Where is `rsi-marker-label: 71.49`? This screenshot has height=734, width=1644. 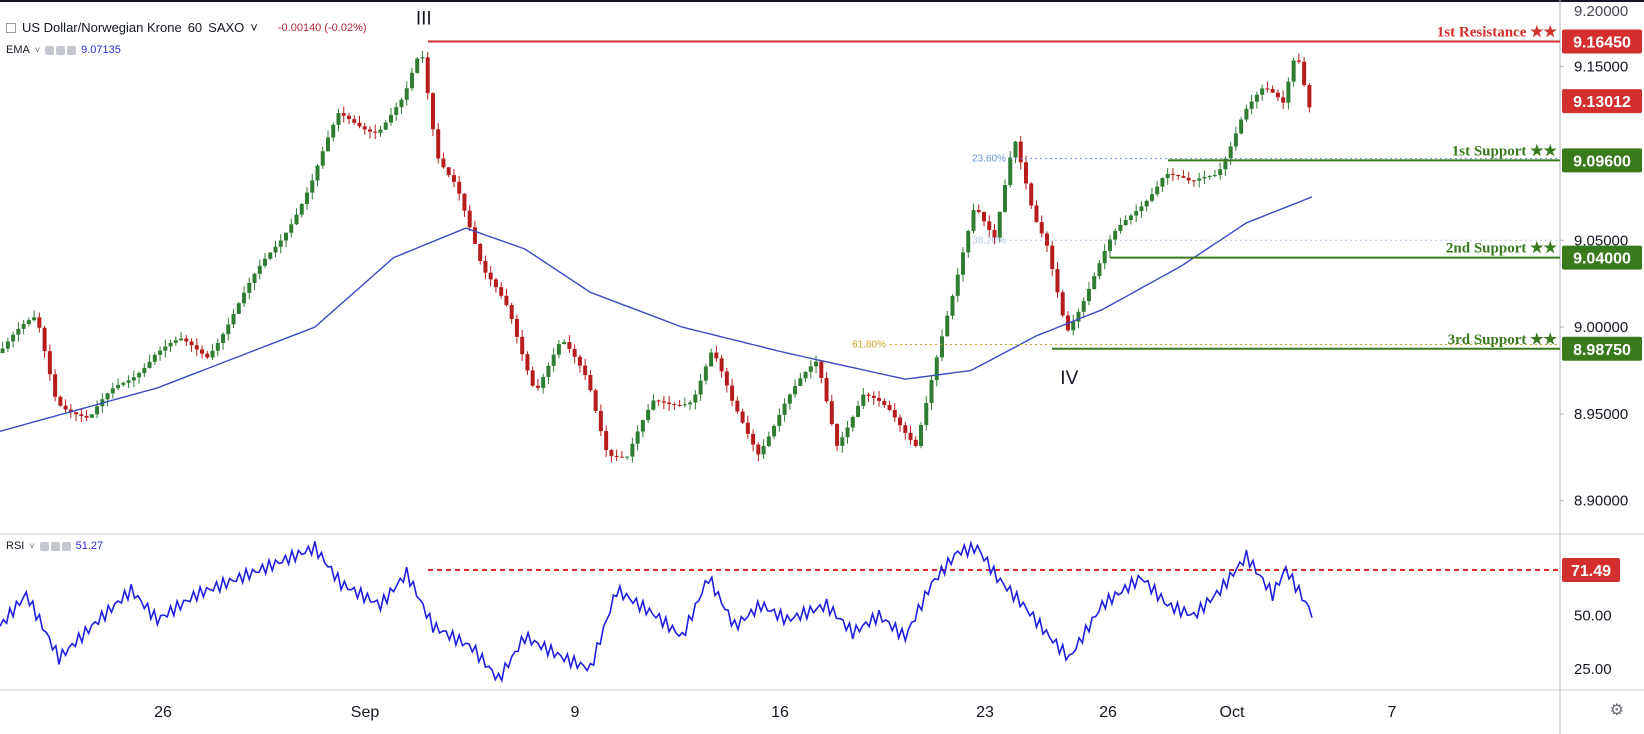
rsi-marker-label: 71.49 is located at coordinates (1591, 571).